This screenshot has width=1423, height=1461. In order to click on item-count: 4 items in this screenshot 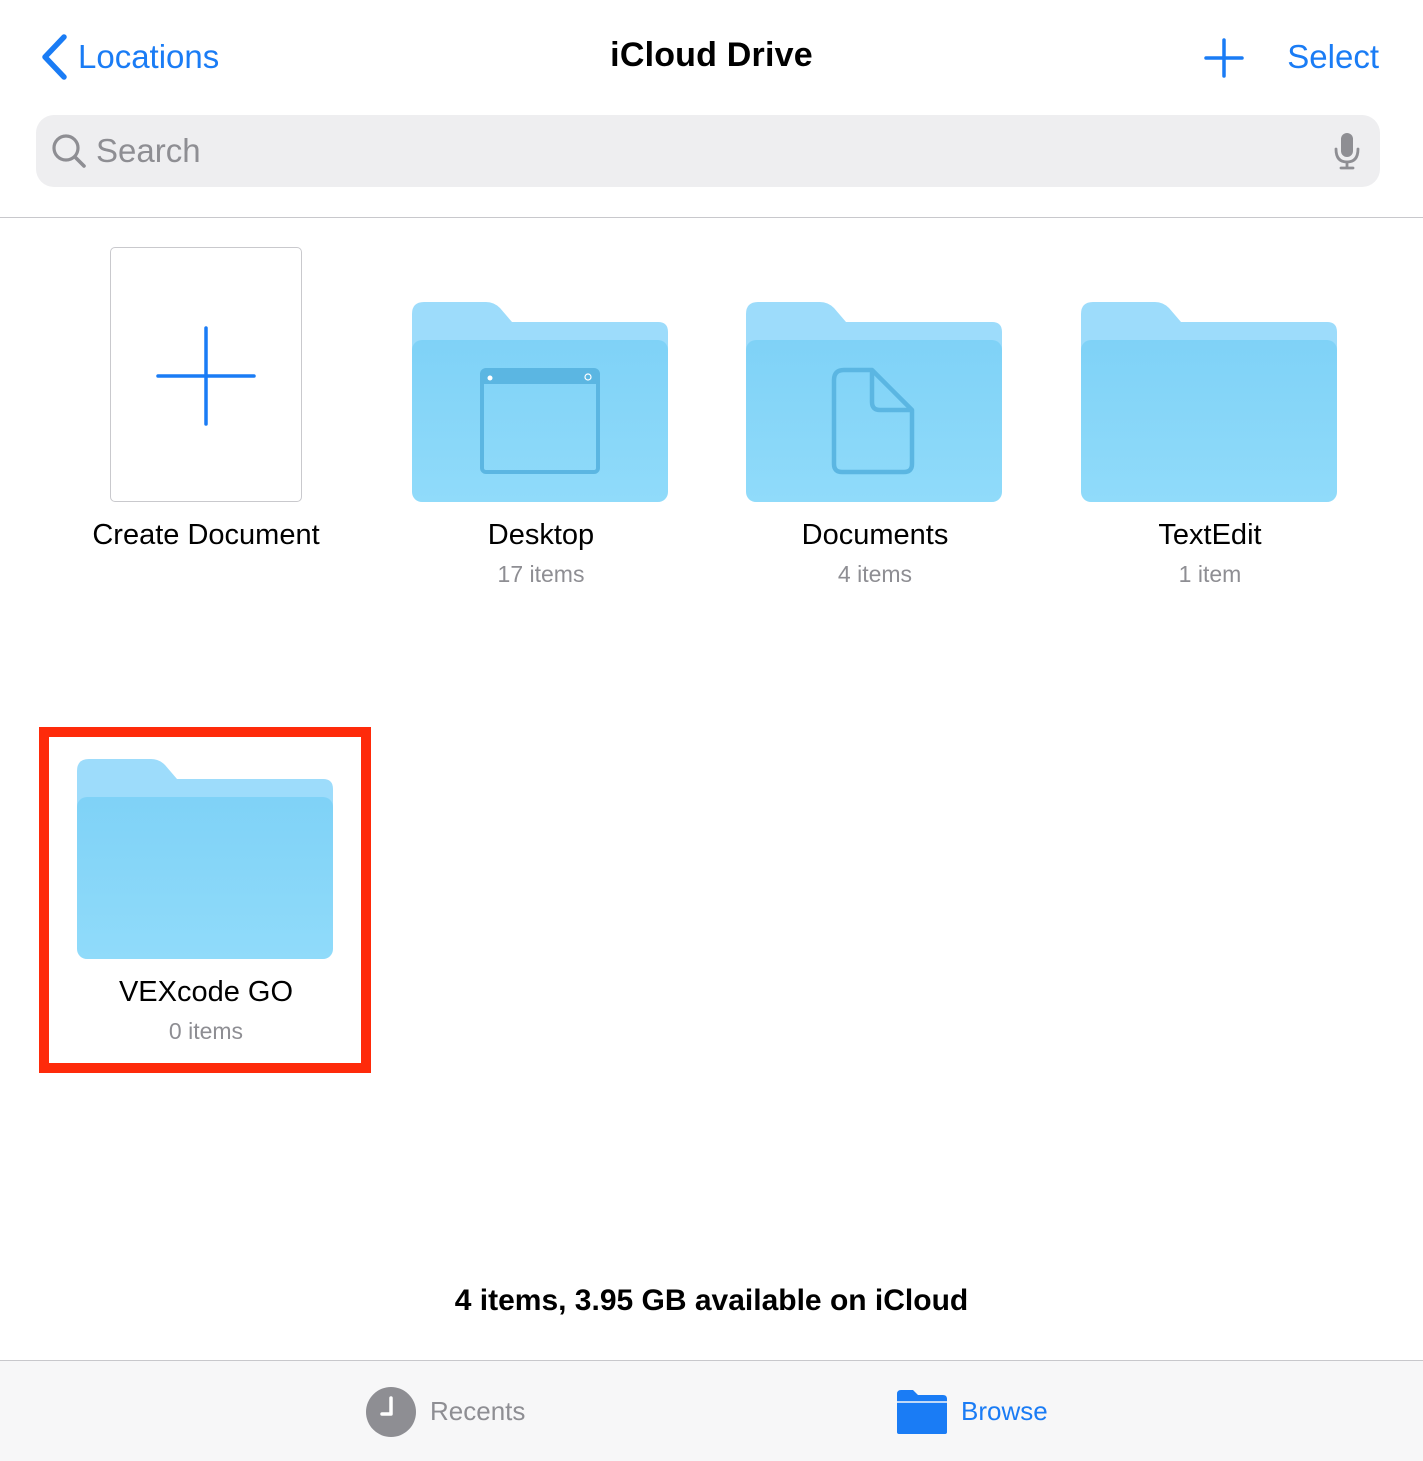, I will do `click(875, 574)`.